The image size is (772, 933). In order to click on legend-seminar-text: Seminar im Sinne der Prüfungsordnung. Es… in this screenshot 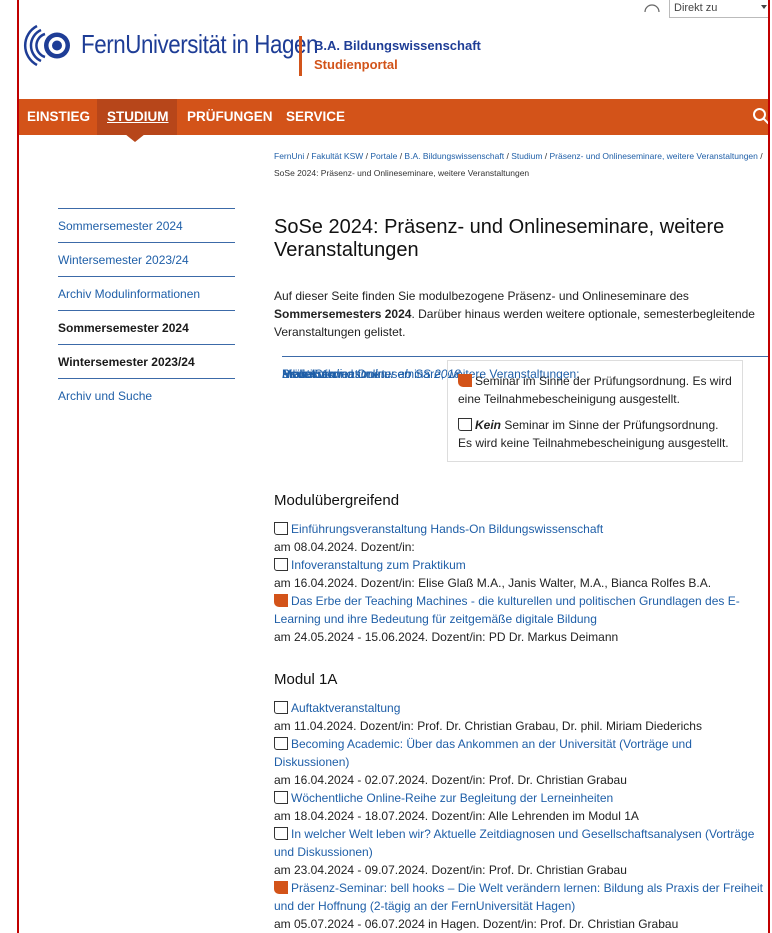, I will do `click(595, 390)`.